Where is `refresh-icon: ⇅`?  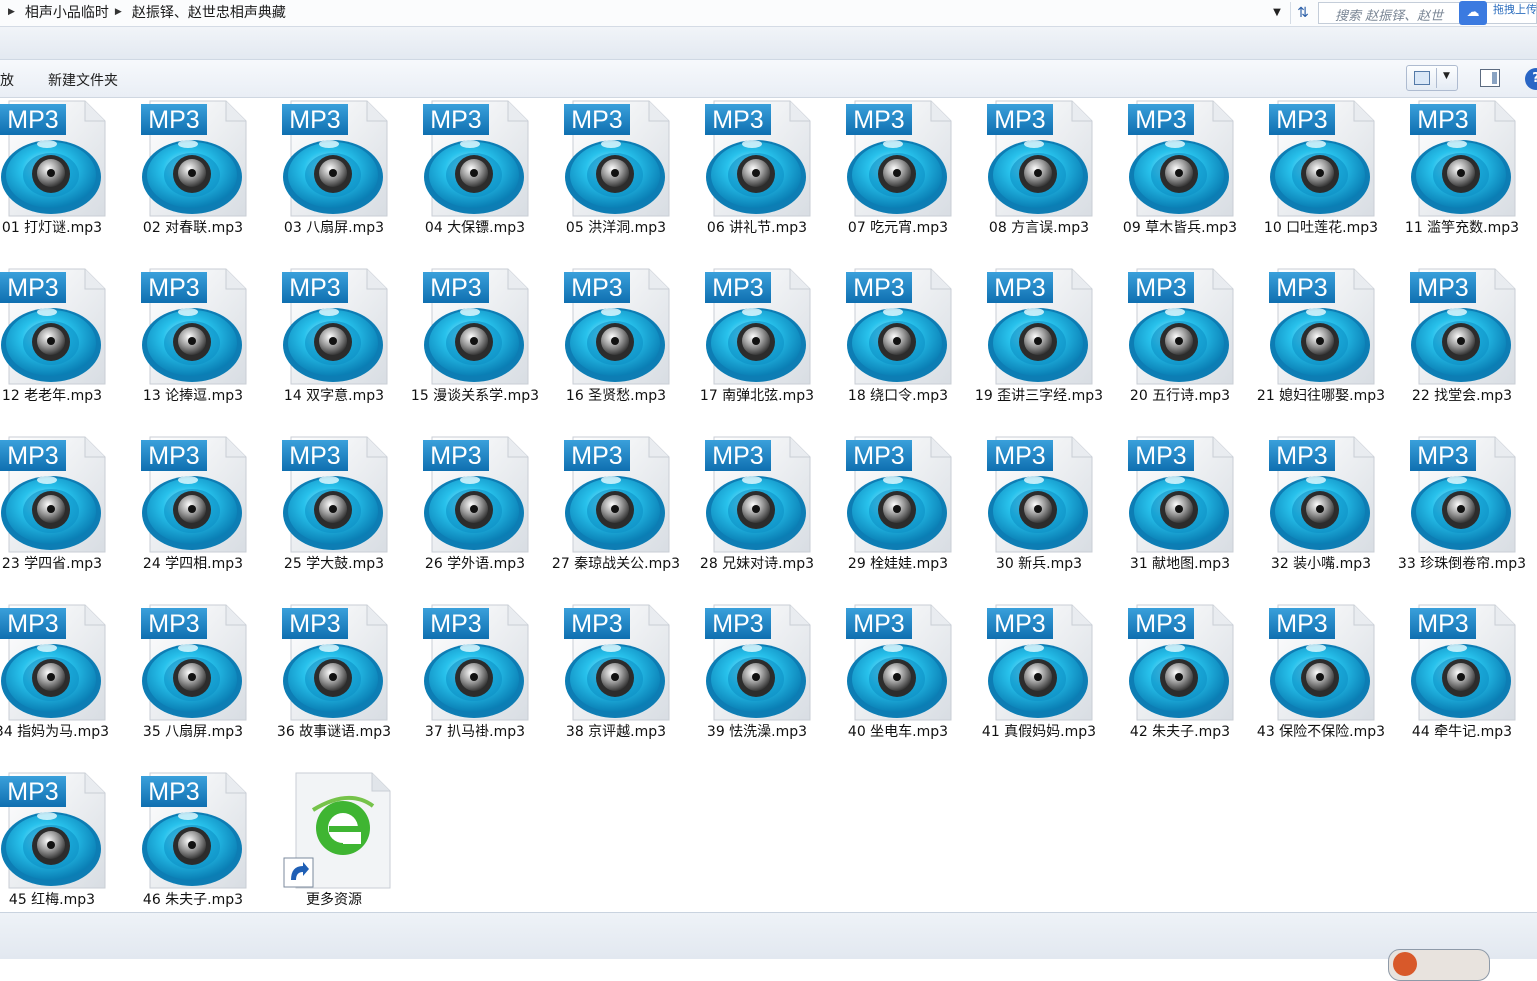
refresh-icon: ⇅ is located at coordinates (1302, 13).